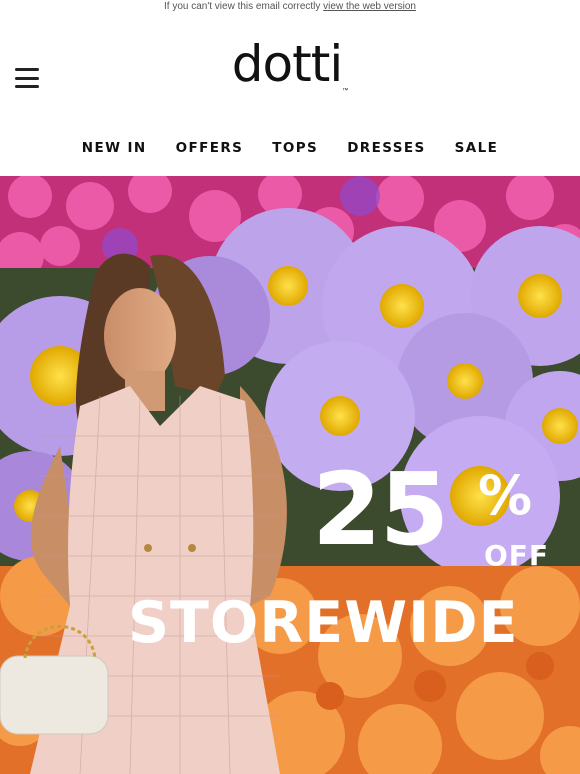 Image resolution: width=580 pixels, height=774 pixels. Describe the element at coordinates (386, 148) in the screenshot. I see `nav-dresses: DRESSES` at that location.